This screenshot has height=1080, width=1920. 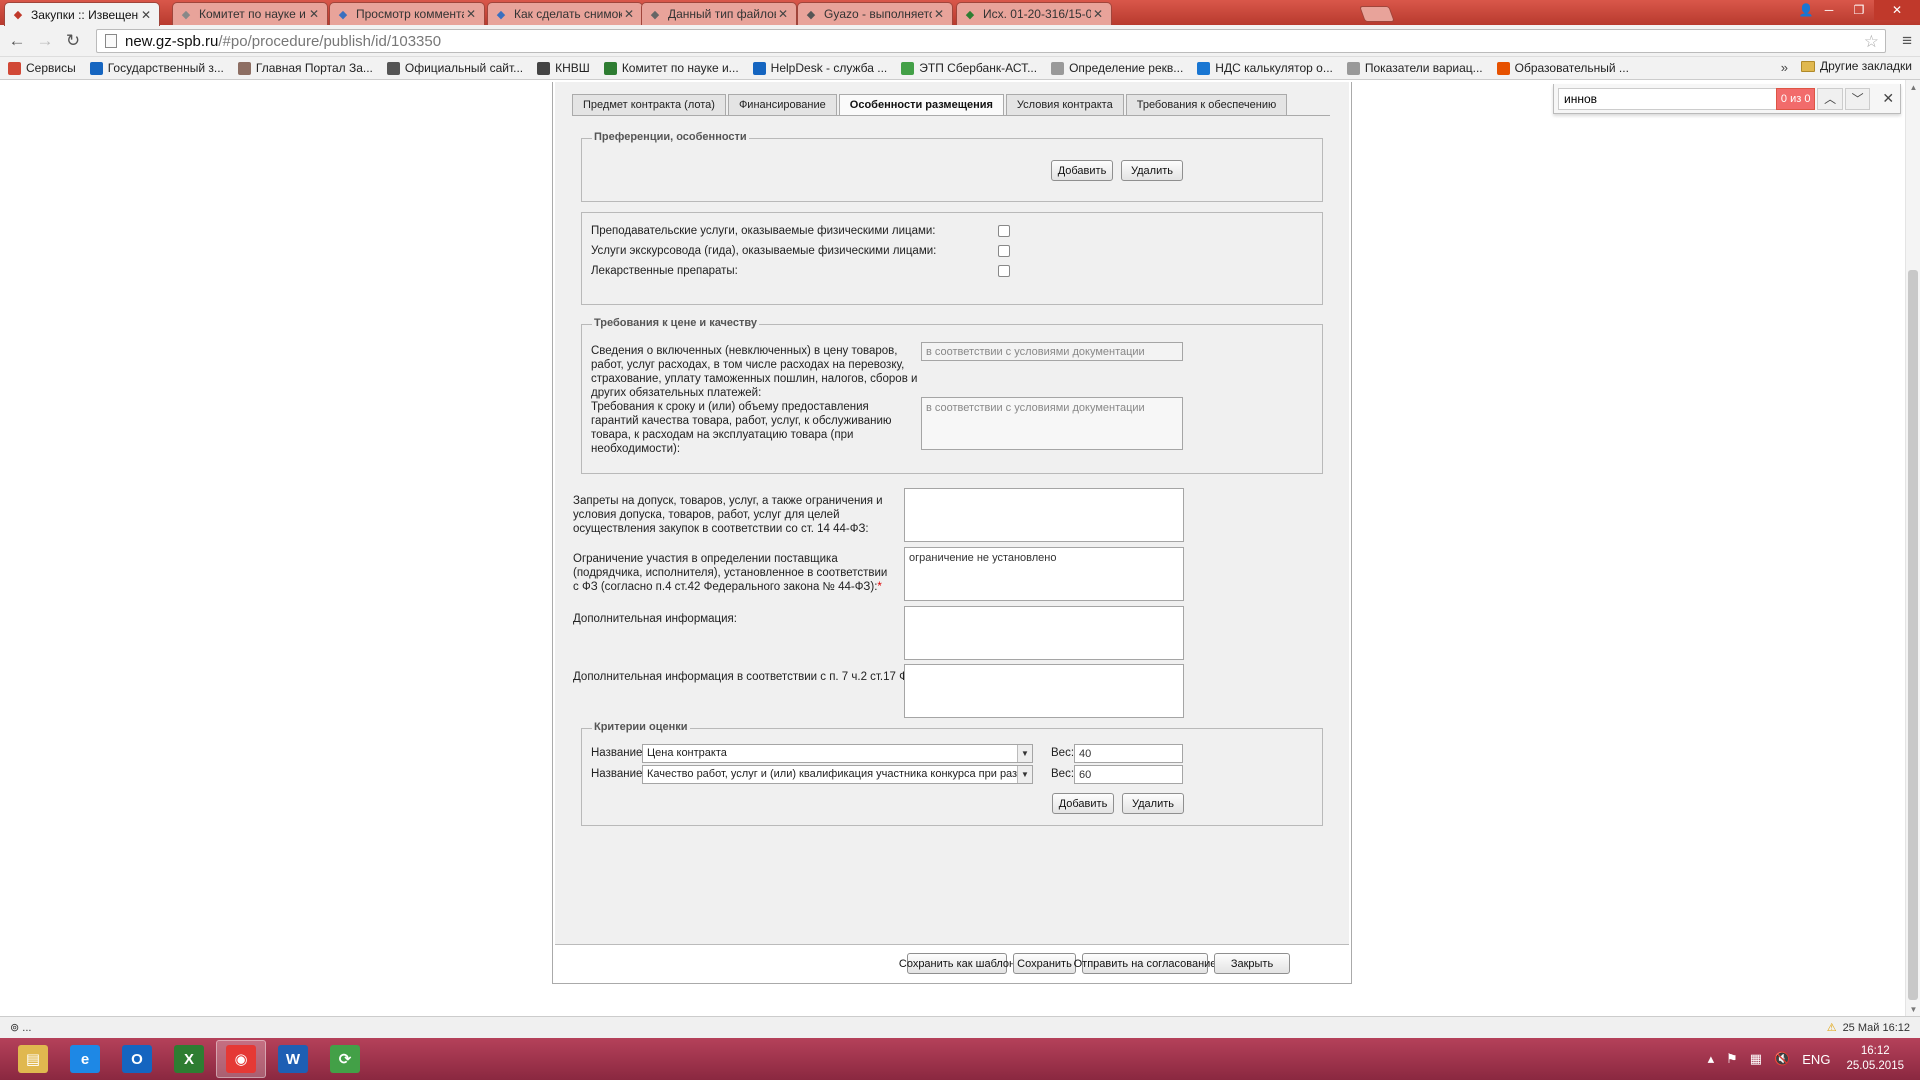 I want to click on browser-tab: ◆ Комитет по науке и высш✕, so click(x=250, y=13).